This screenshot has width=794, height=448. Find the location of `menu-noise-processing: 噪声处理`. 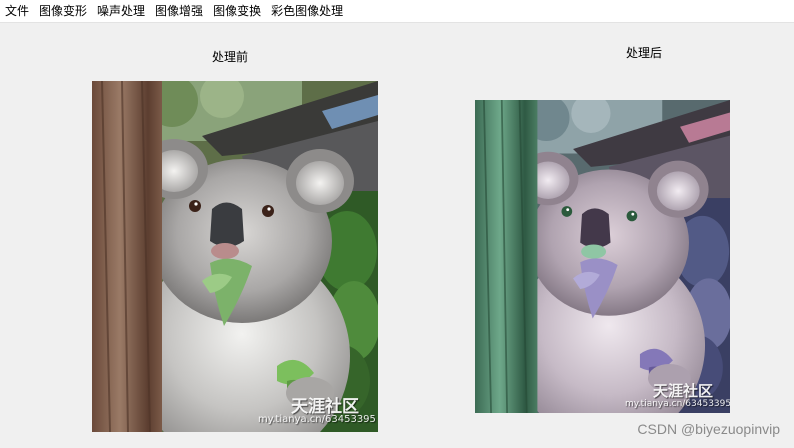

menu-noise-processing: 噪声处理 is located at coordinates (121, 11).